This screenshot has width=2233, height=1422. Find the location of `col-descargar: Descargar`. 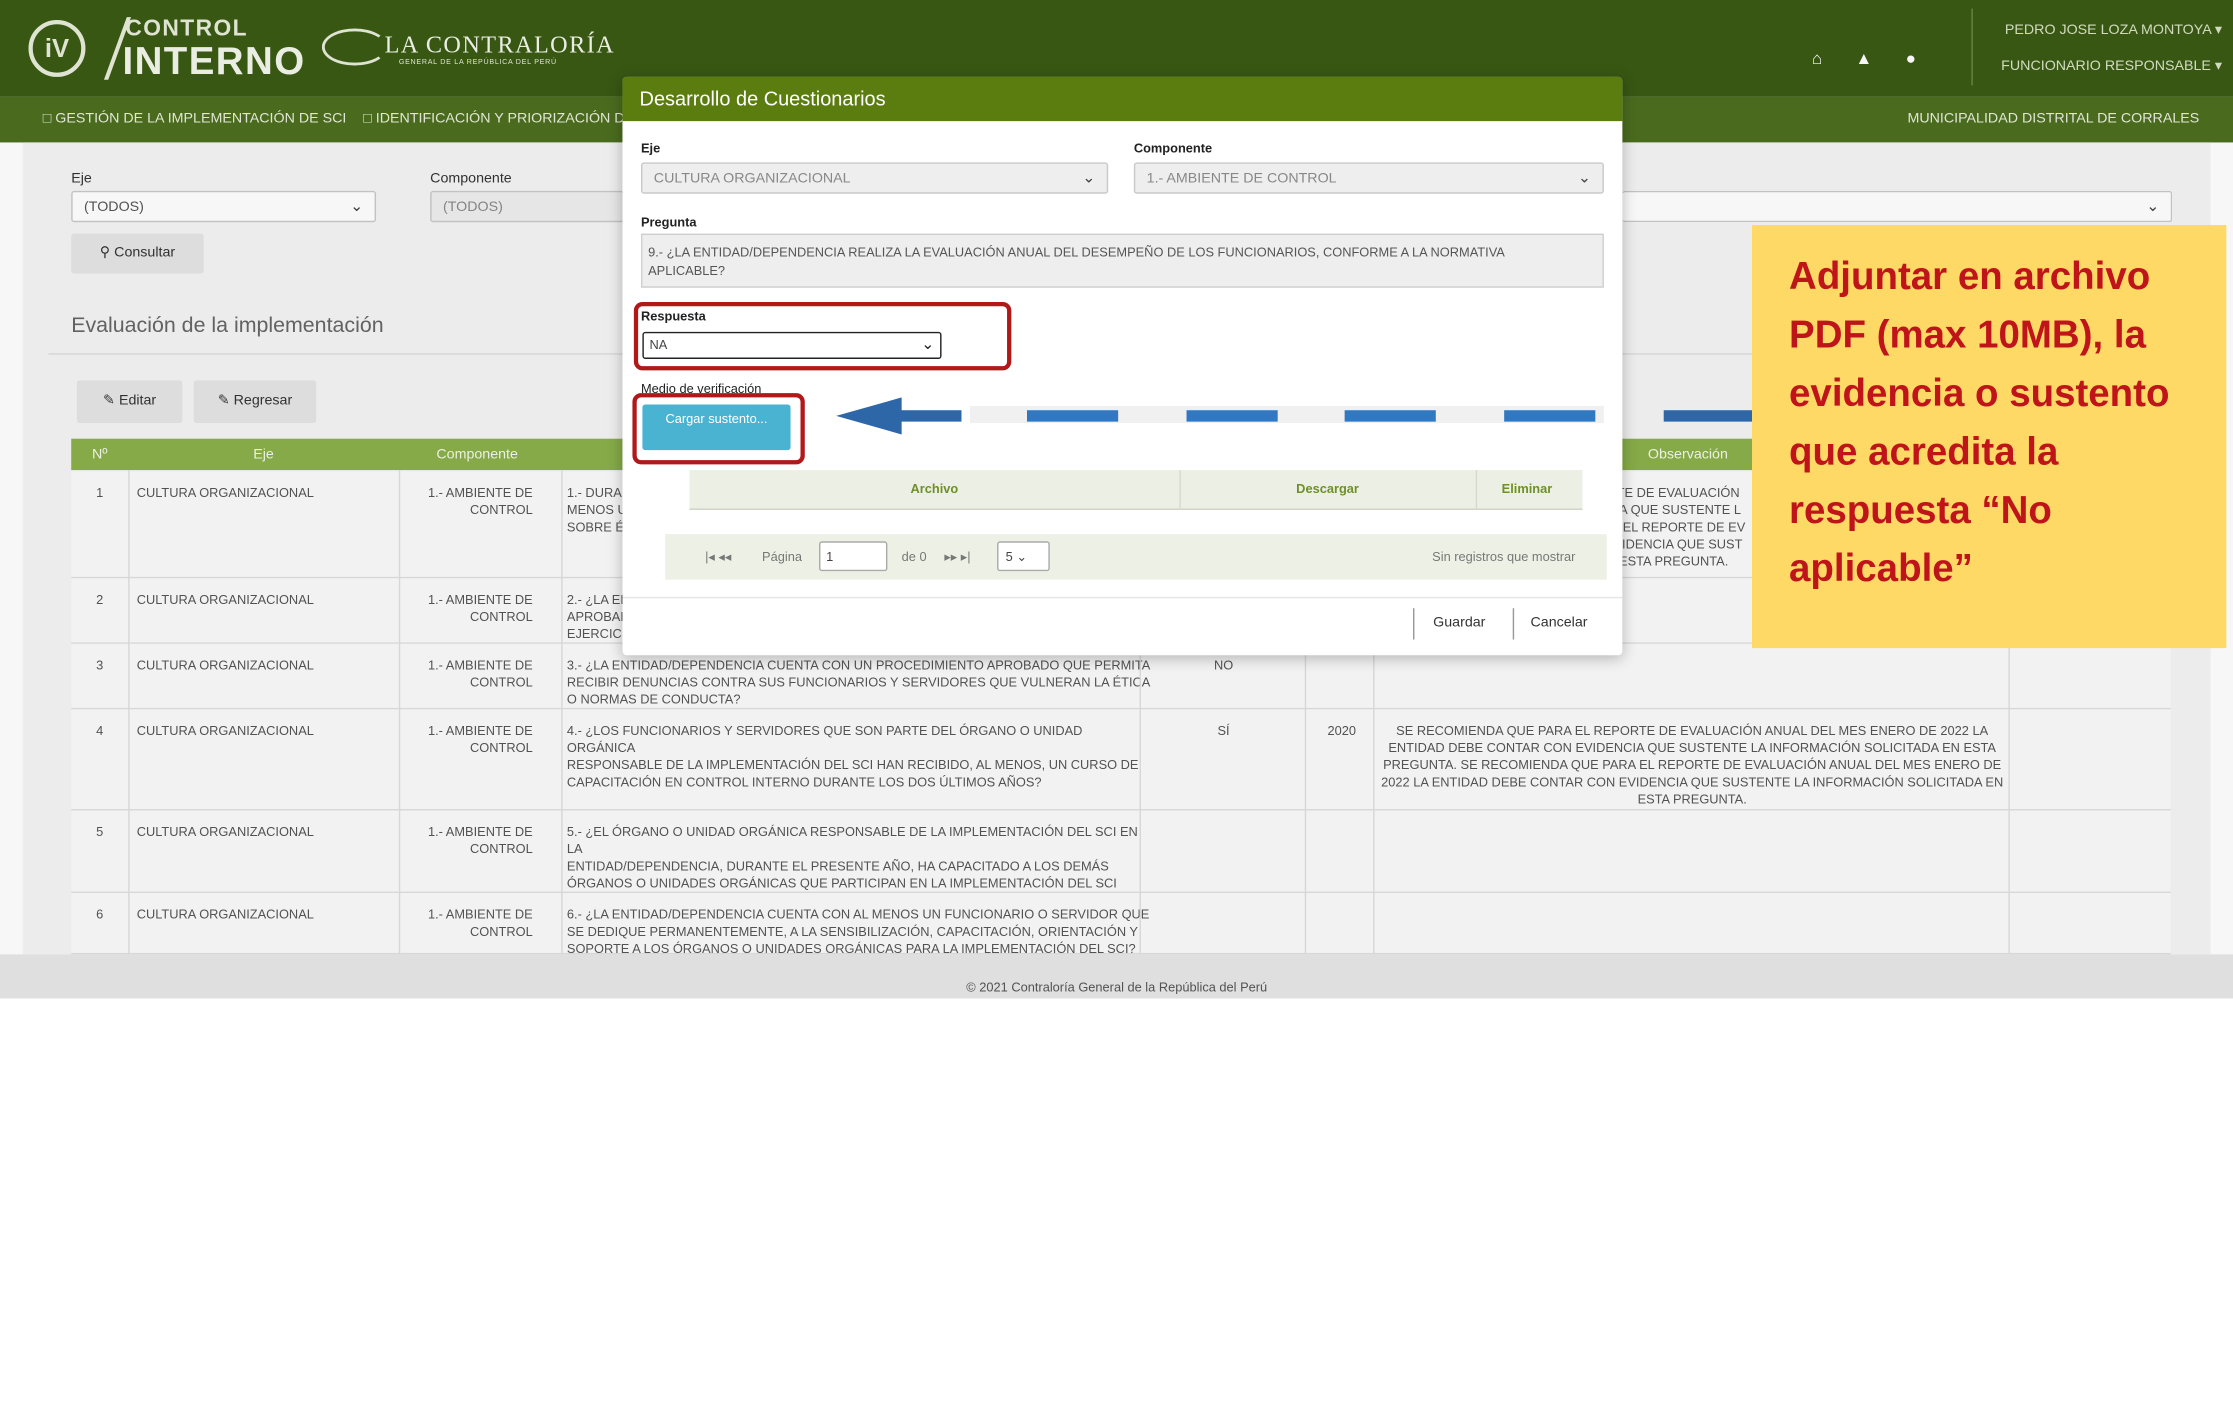

col-descargar: Descargar is located at coordinates (1327, 488).